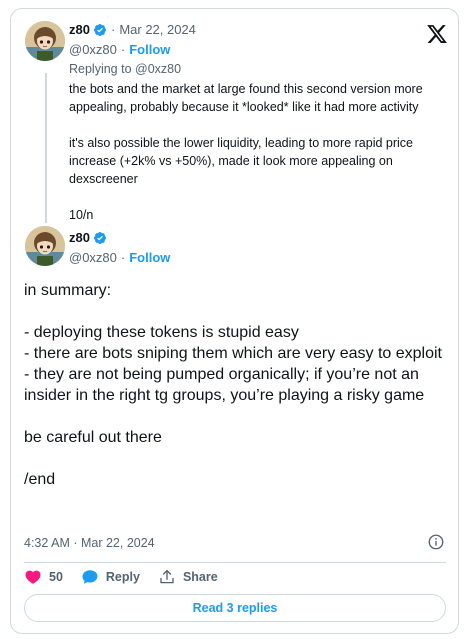 The width and height of the screenshot is (465, 639). What do you see at coordinates (93, 437) in the screenshot?
I see `tweet-line: be careful out there` at bounding box center [93, 437].